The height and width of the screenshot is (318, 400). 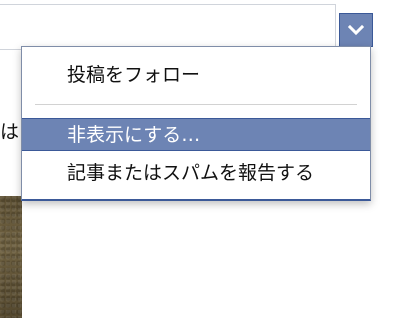 What do you see at coordinates (168, 27) in the screenshot?
I see `post-container` at bounding box center [168, 27].